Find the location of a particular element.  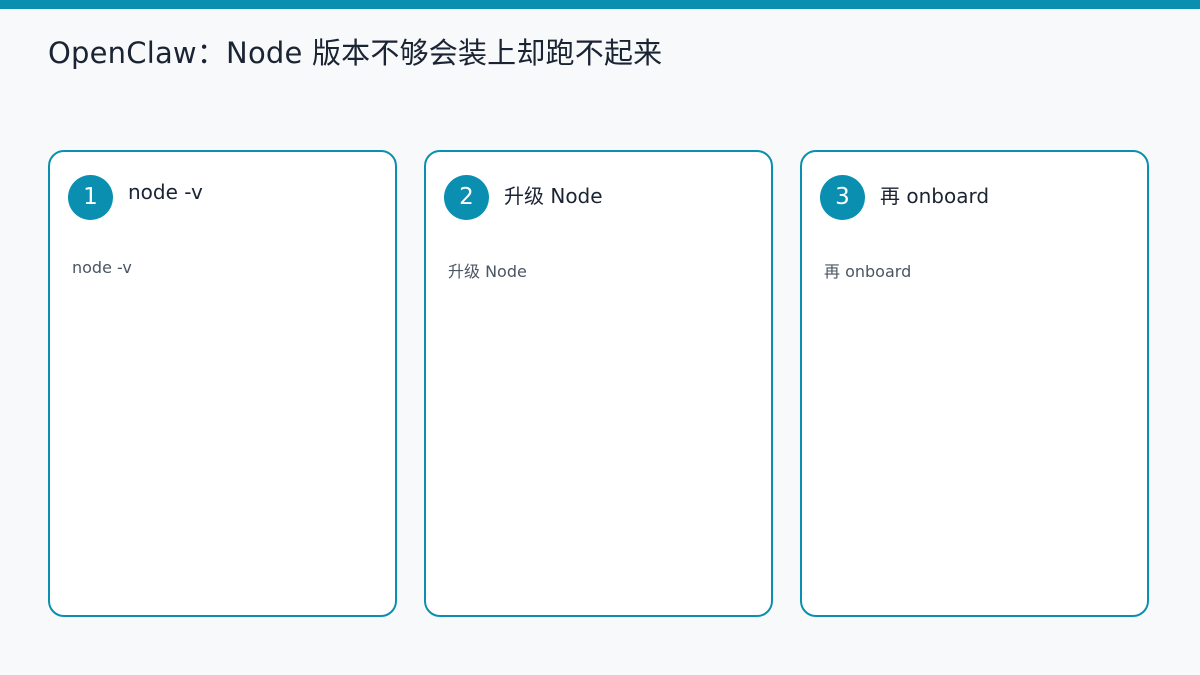

slide-title: OpenClaw：Node 版本不够会装上却跑不起来 is located at coordinates (355, 53).